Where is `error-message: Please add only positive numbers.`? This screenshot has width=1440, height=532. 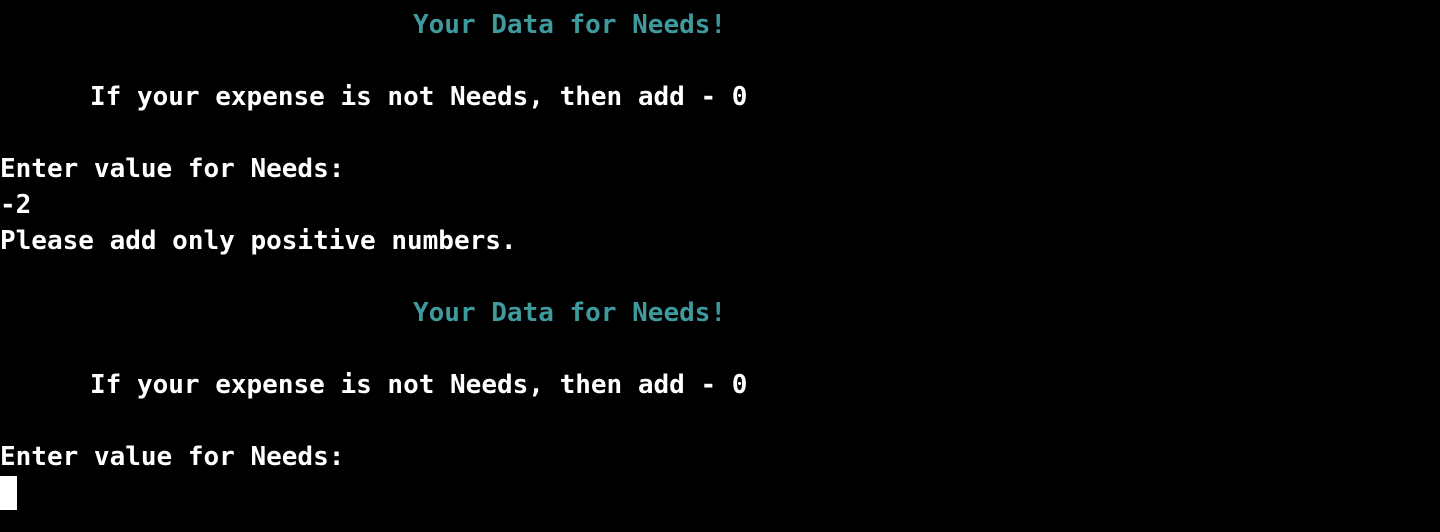 error-message: Please add only positive numbers. is located at coordinates (258, 241).